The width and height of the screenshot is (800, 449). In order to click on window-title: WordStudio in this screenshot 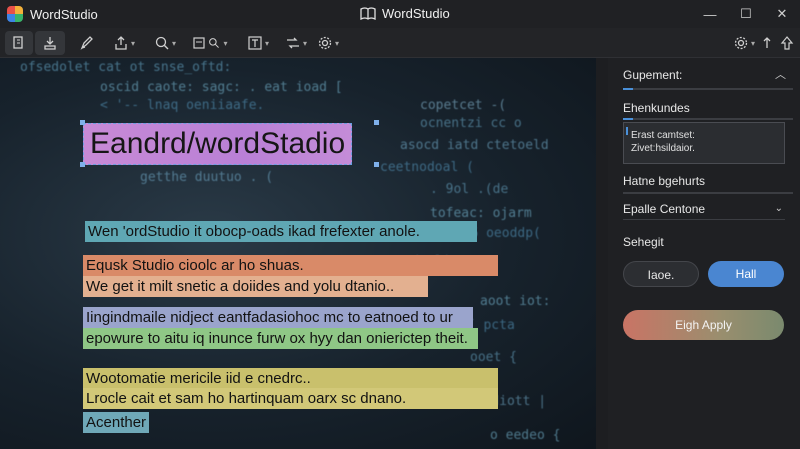, I will do `click(405, 13)`.